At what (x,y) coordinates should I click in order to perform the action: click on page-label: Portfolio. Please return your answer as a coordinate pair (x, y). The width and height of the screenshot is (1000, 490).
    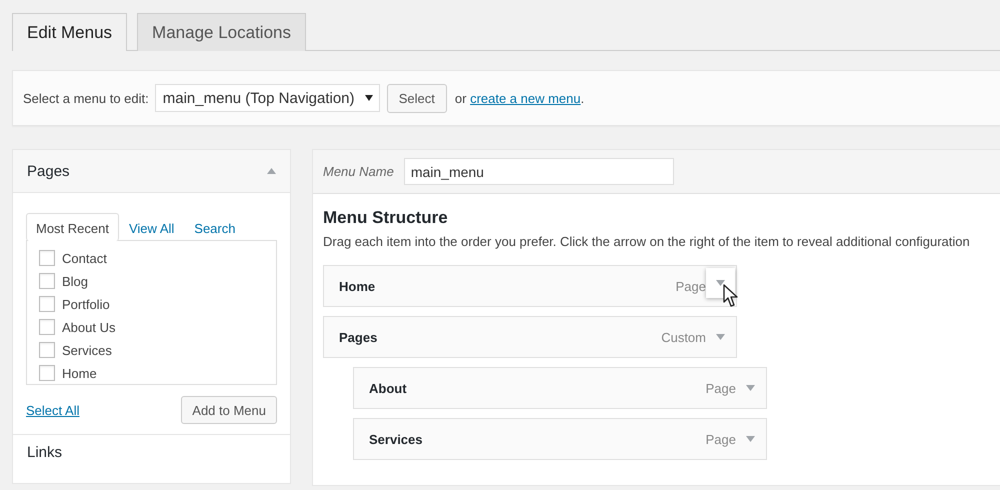
    Looking at the image, I should click on (86, 304).